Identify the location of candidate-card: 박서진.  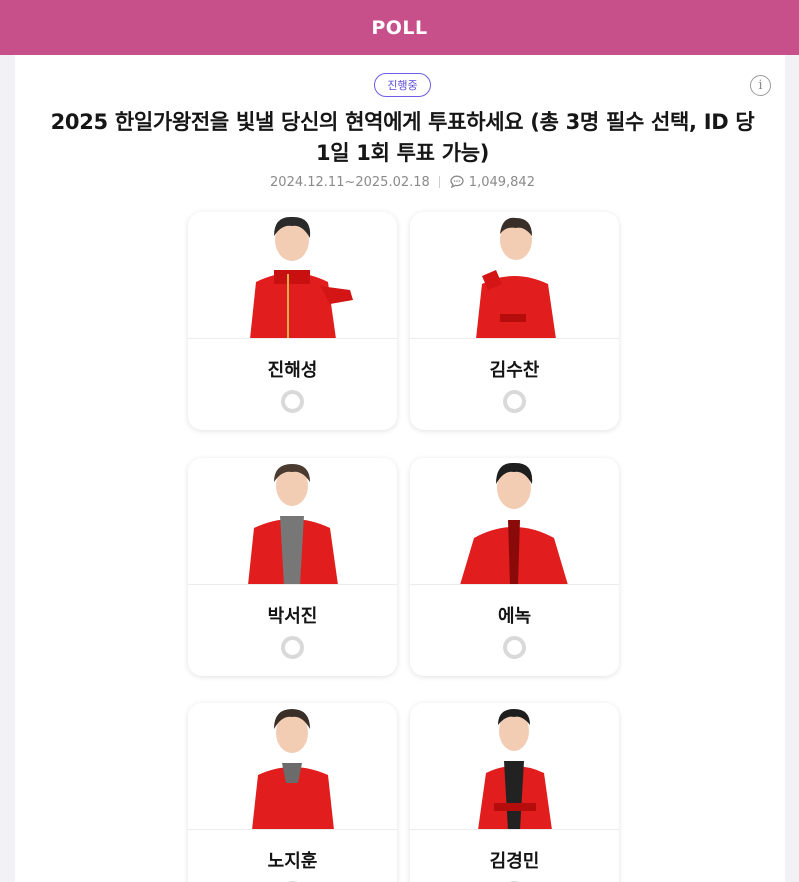
(292, 567).